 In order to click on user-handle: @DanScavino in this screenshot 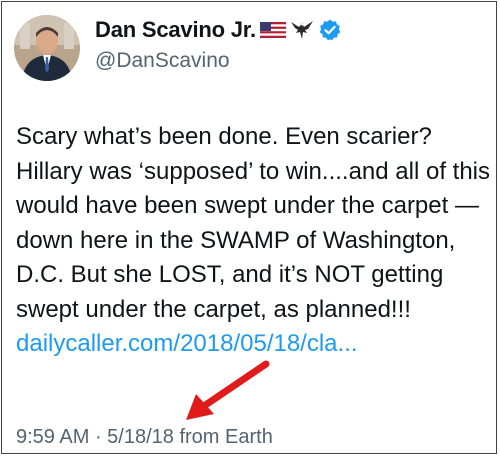, I will do `click(162, 61)`.